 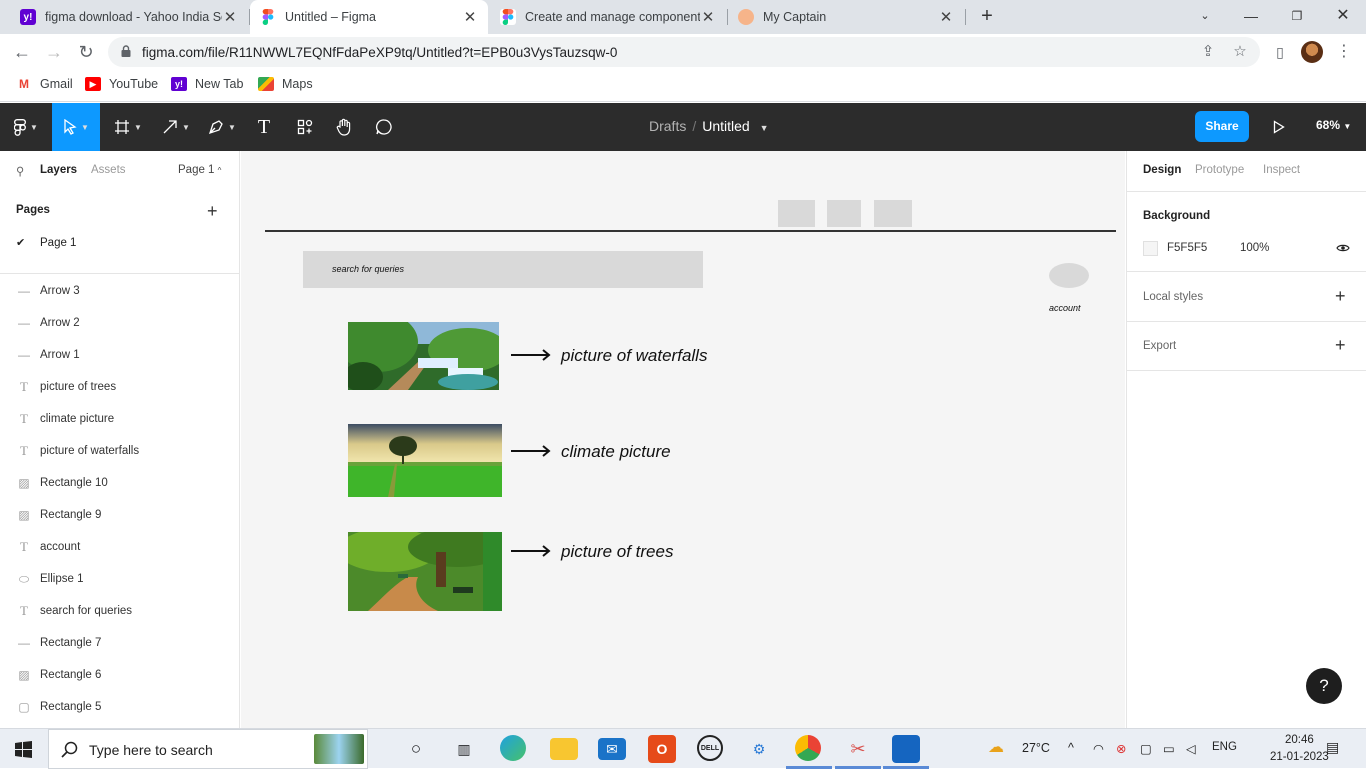 What do you see at coordinates (710, 748) in the screenshot?
I see `dell-icon: DELL` at bounding box center [710, 748].